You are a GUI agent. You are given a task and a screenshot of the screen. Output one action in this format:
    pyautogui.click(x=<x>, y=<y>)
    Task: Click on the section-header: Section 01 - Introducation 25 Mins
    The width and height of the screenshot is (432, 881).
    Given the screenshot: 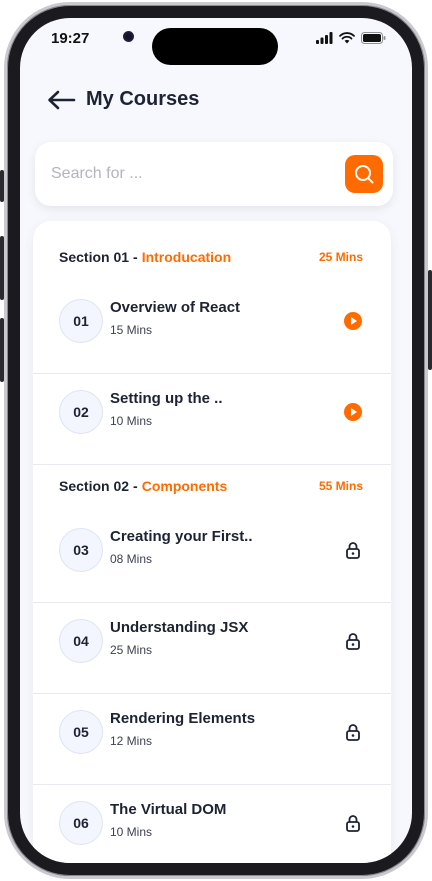 What is the action you would take?
    pyautogui.click(x=211, y=257)
    